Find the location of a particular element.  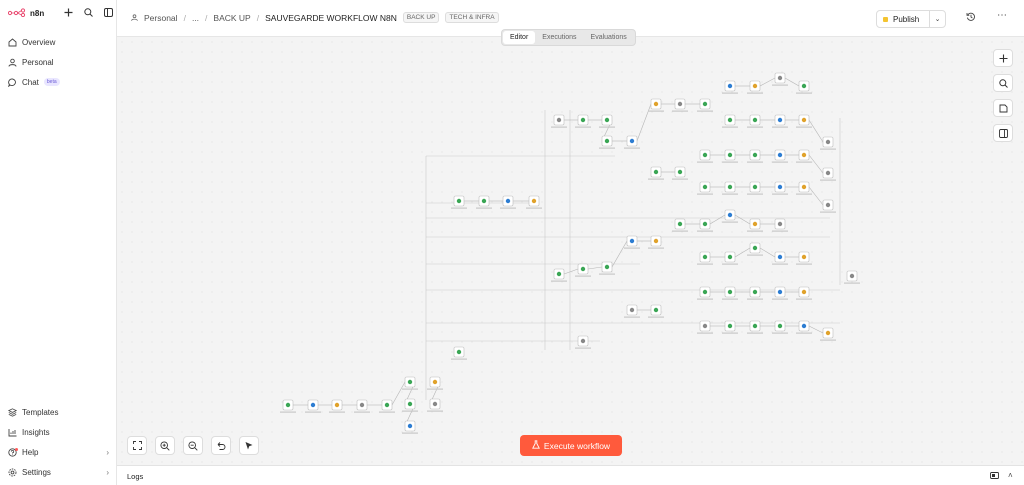

logs-panel: Logs ˄ is located at coordinates (570, 475).